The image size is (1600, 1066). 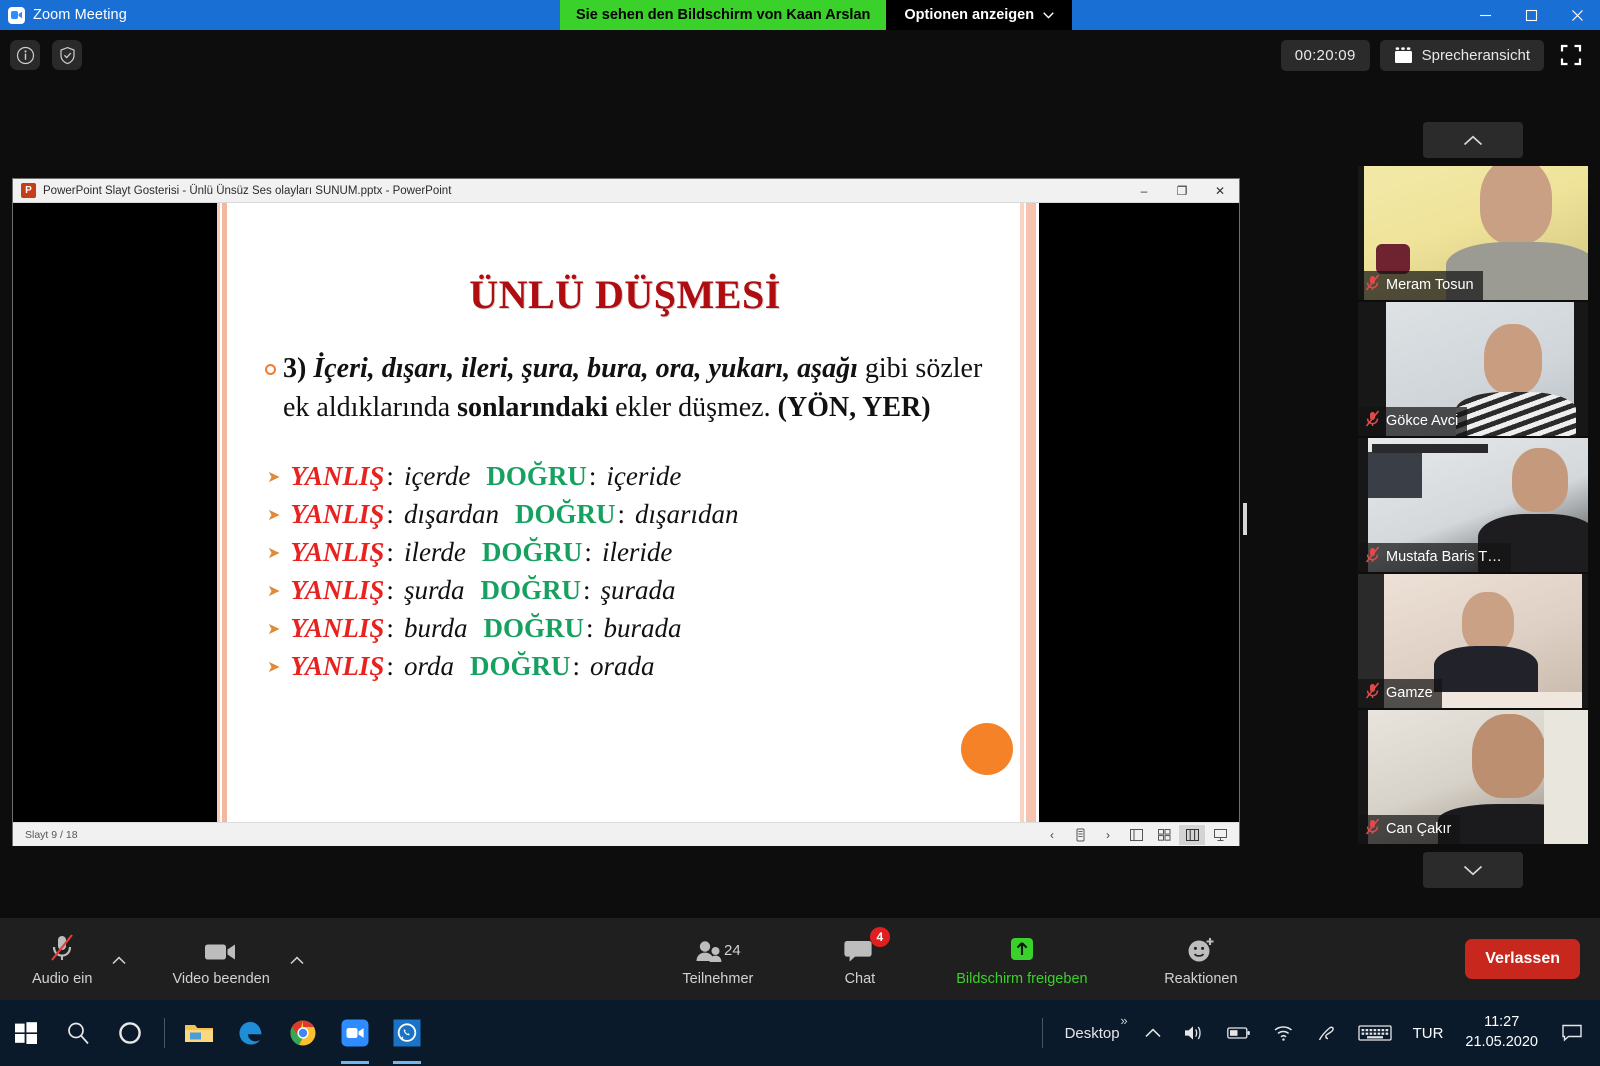 I want to click on right-word: ileride, so click(x=637, y=552).